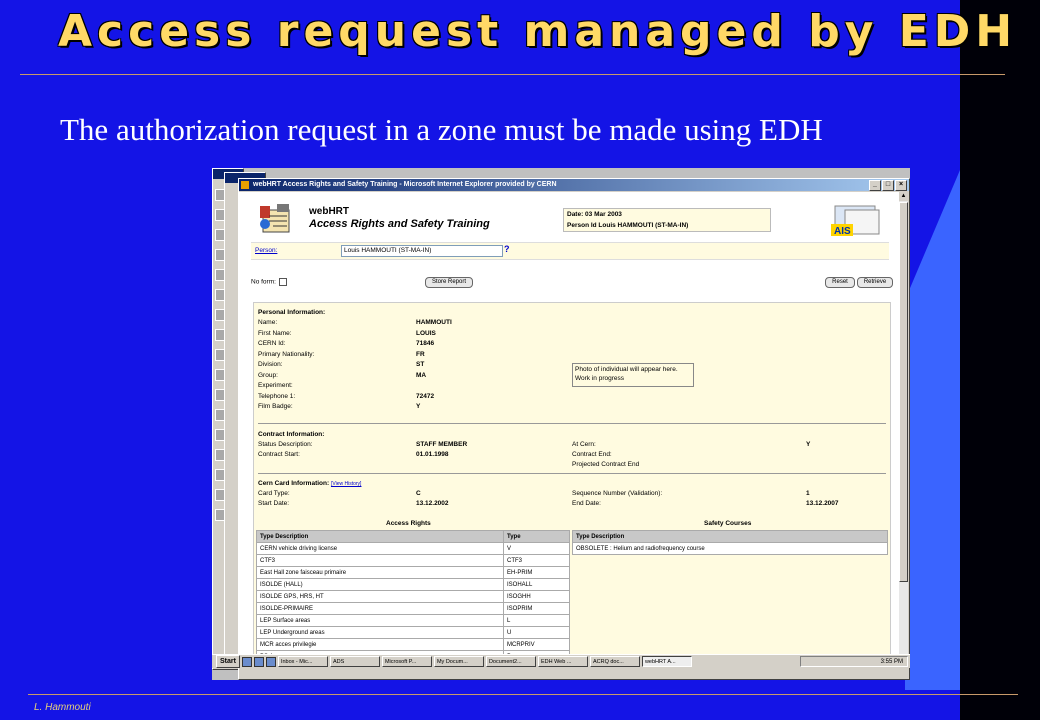 This screenshot has width=1040, height=720. What do you see at coordinates (628, 225) in the screenshot?
I see `person-id-line: Person Id Louis HAMMOUTI (ST-MA-IN)` at bounding box center [628, 225].